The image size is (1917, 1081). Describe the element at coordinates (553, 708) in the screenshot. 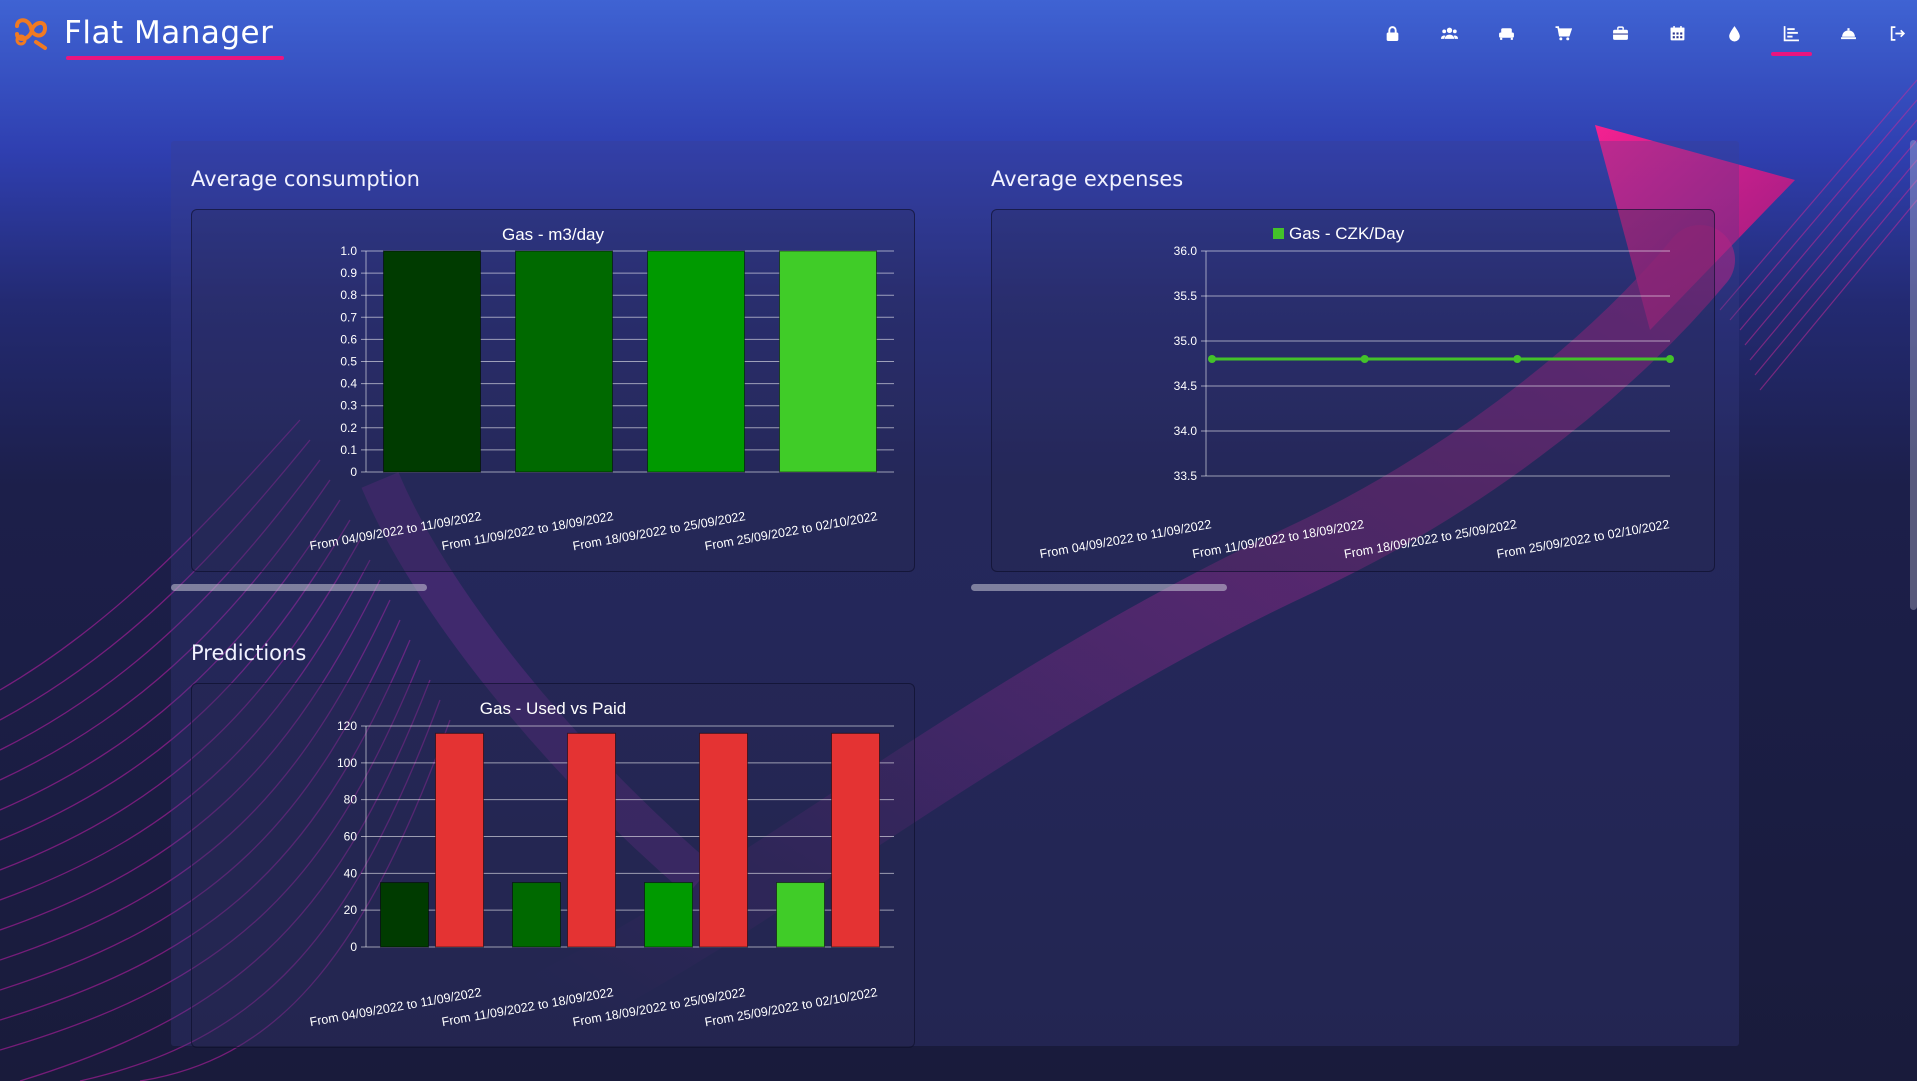

I see `chart-title: Gas - Used vs Paid` at that location.